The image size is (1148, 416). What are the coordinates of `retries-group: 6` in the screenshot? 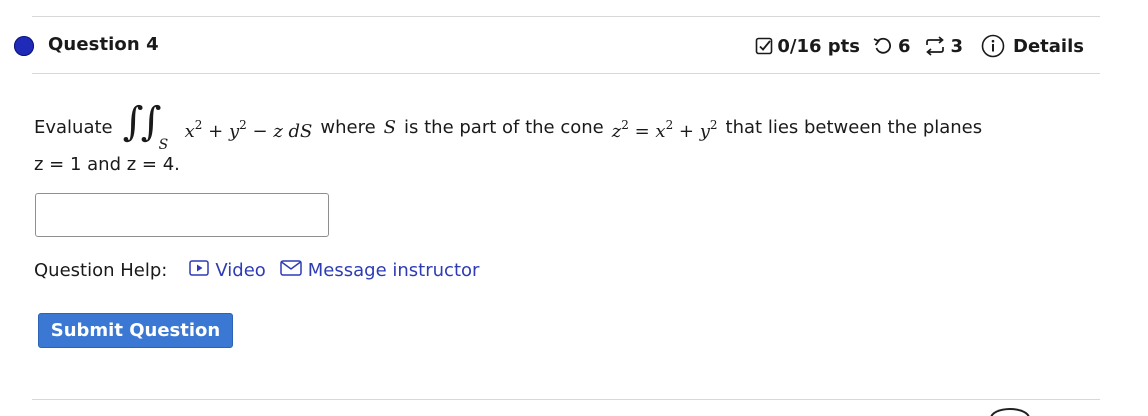 It's located at (891, 46).